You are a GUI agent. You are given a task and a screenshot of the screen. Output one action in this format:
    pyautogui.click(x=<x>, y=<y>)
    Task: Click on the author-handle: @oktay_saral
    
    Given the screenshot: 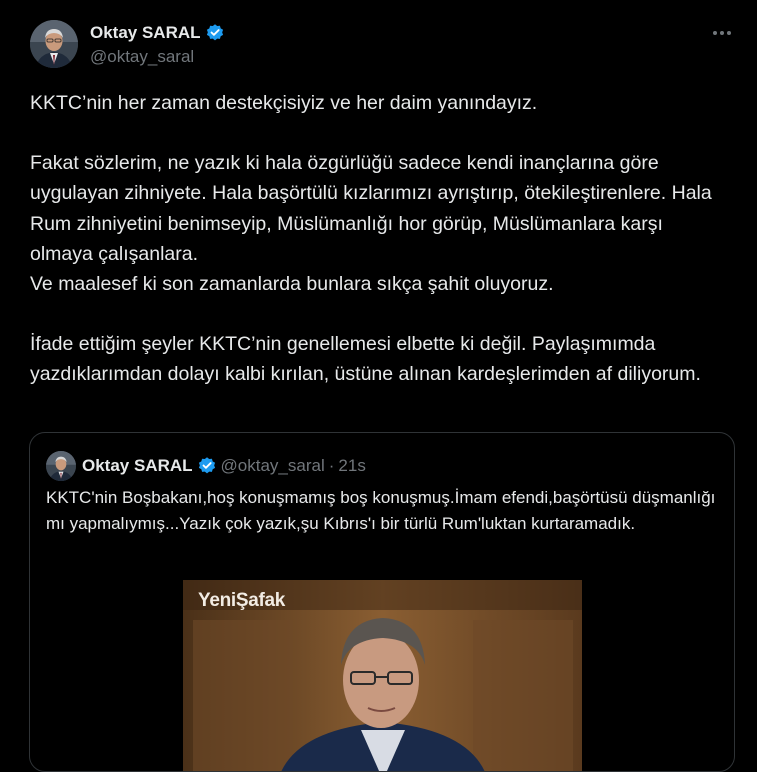 What is the action you would take?
    pyautogui.click(x=142, y=57)
    